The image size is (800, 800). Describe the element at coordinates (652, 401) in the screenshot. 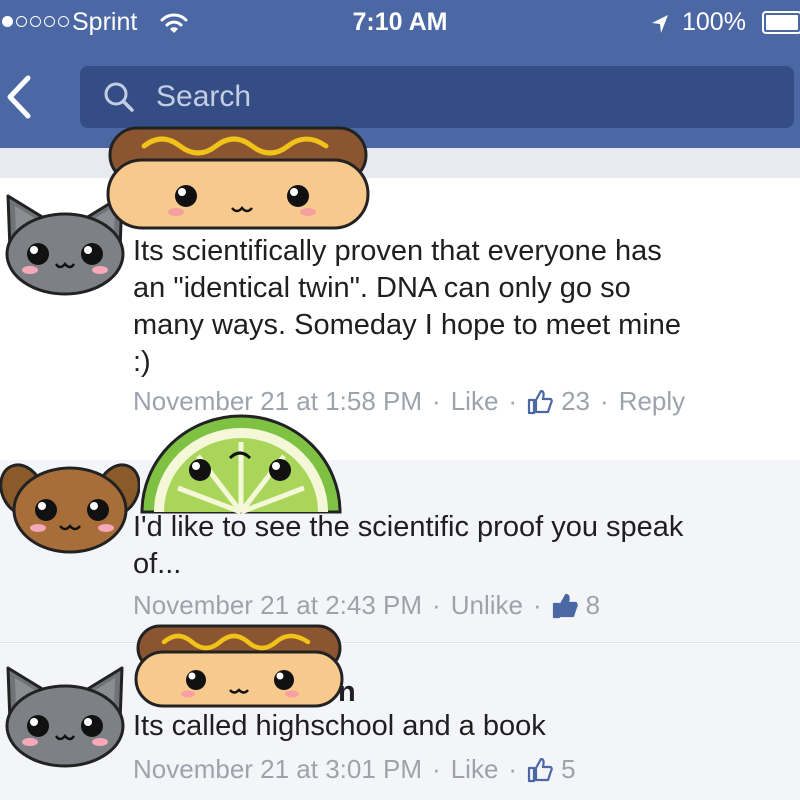

I see `reply-button: Reply` at that location.